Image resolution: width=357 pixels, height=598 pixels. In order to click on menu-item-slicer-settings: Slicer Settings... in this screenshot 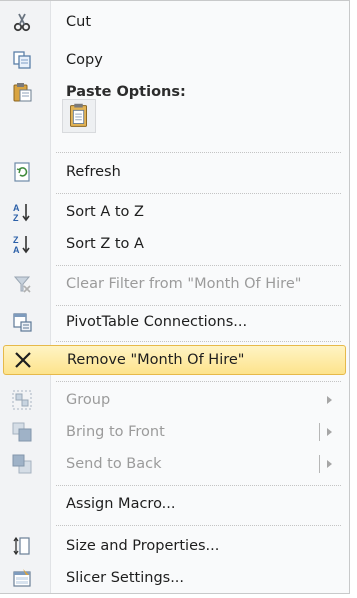, I will do `click(175, 578)`.